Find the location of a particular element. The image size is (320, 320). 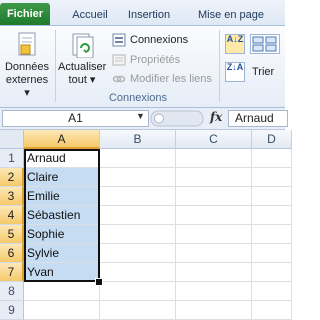

cell-c2 is located at coordinates (214, 177).